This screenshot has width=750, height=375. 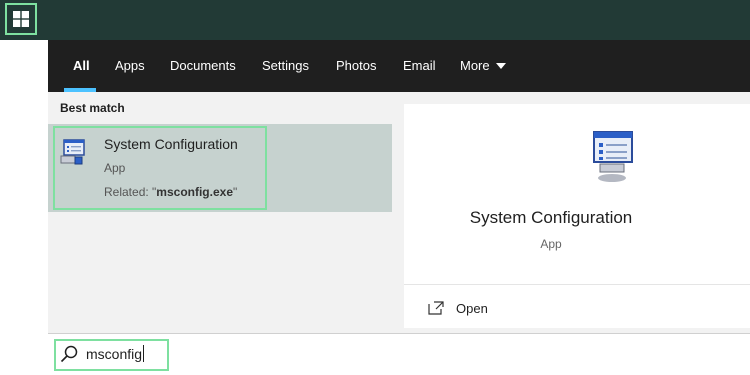 What do you see at coordinates (356, 66) in the screenshot?
I see `tab-photos: Photos` at bounding box center [356, 66].